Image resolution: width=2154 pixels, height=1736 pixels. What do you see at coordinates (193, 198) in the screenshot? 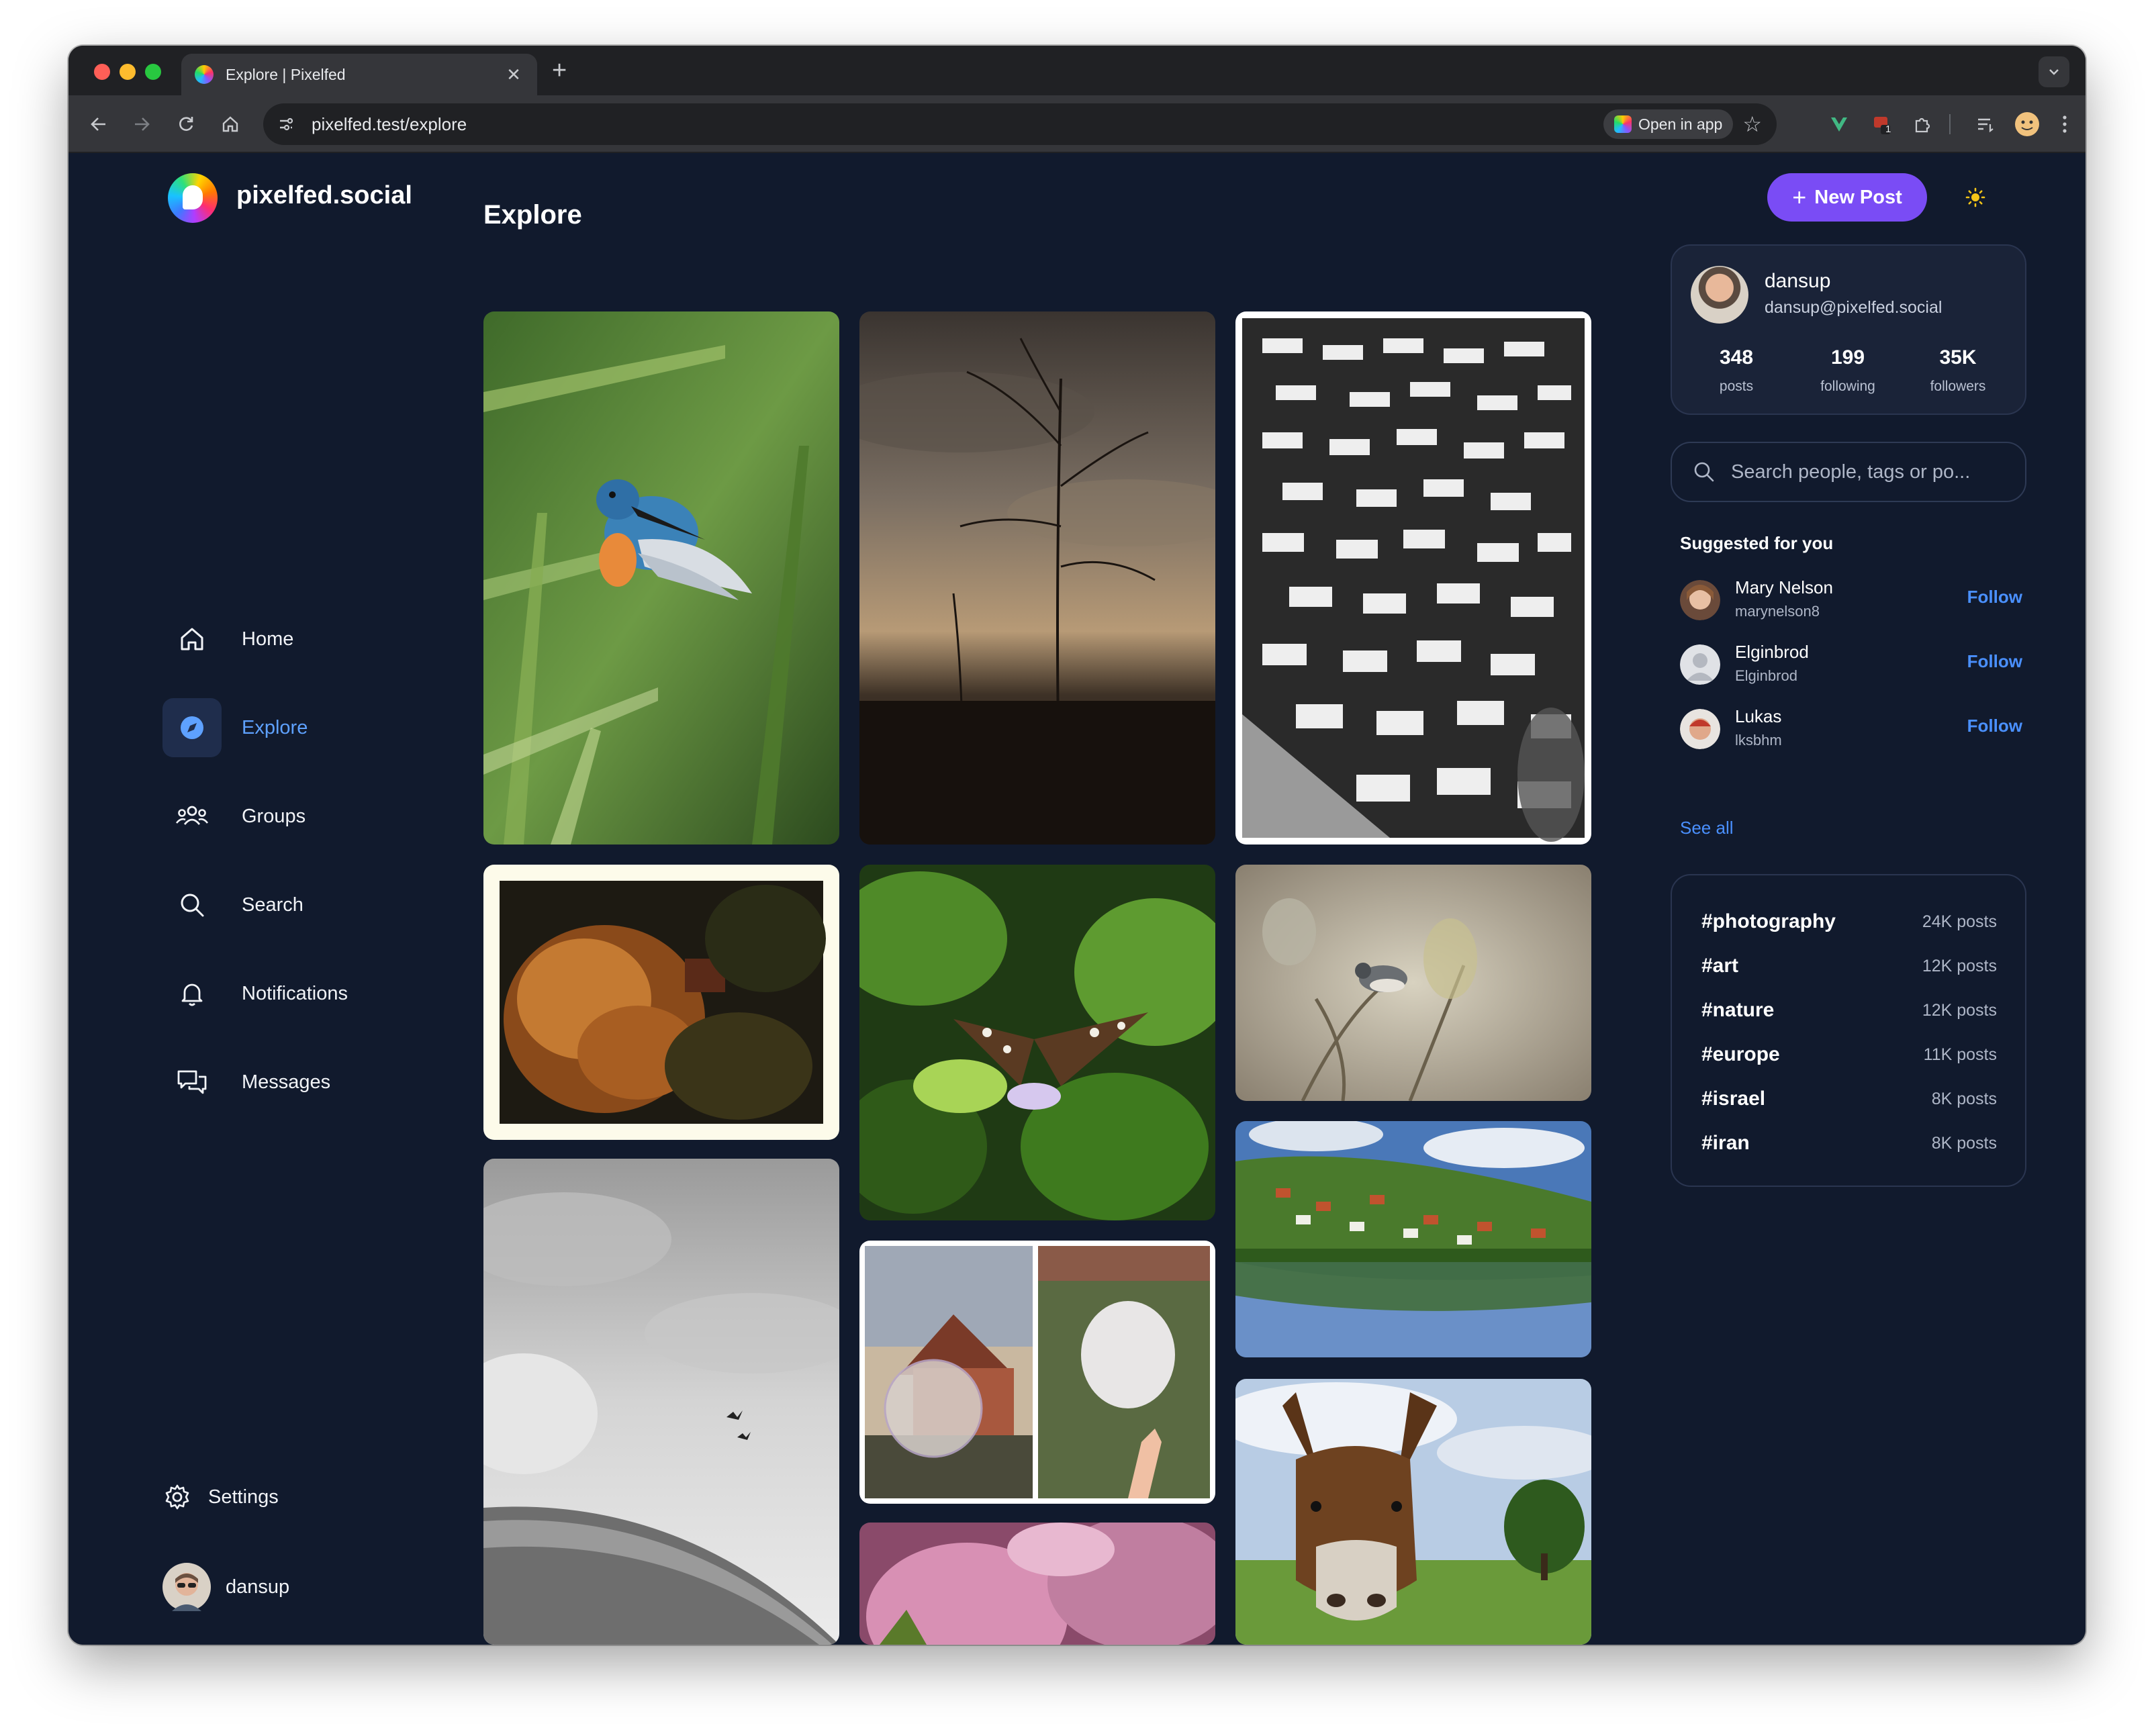
I see `pixelfed-logo-icon` at bounding box center [193, 198].